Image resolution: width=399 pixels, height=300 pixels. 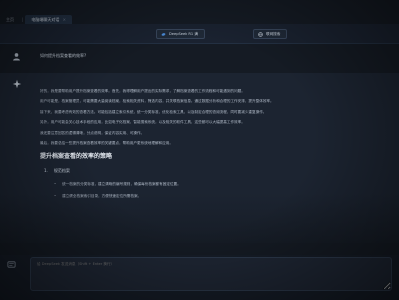 What do you see at coordinates (16, 56) in the screenshot?
I see `user-avatar-icon` at bounding box center [16, 56].